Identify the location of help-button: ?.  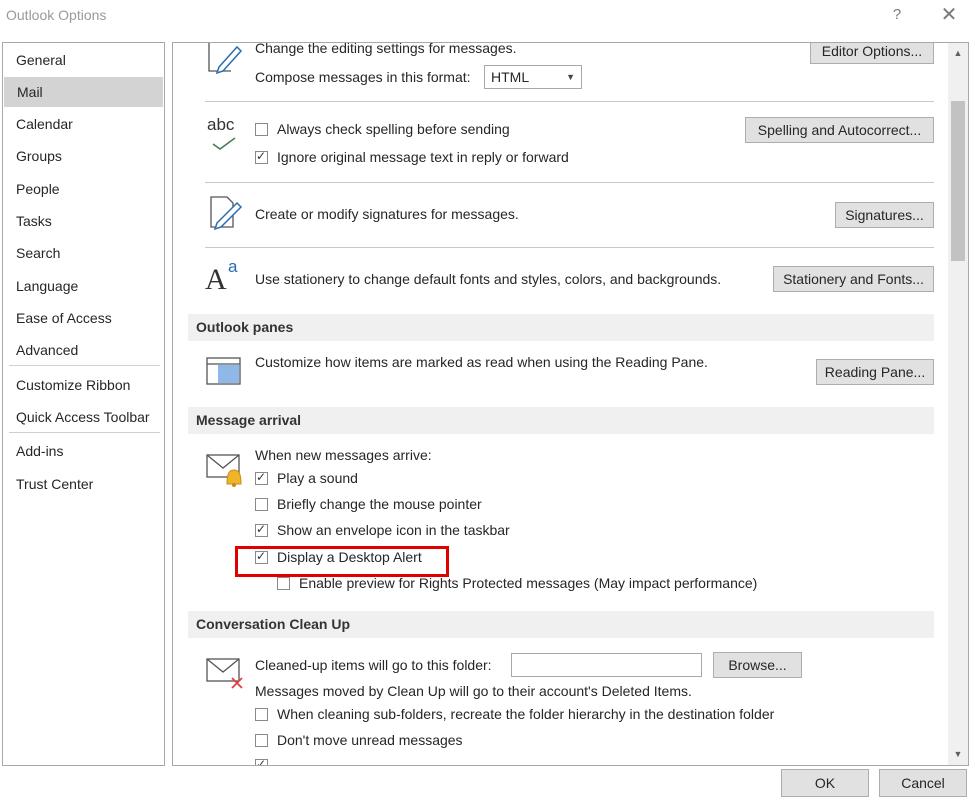
(897, 15).